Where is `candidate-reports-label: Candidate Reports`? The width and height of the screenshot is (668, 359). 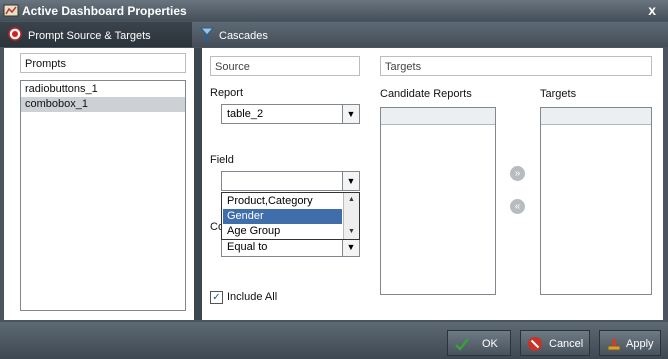 candidate-reports-label: Candidate Reports is located at coordinates (426, 94).